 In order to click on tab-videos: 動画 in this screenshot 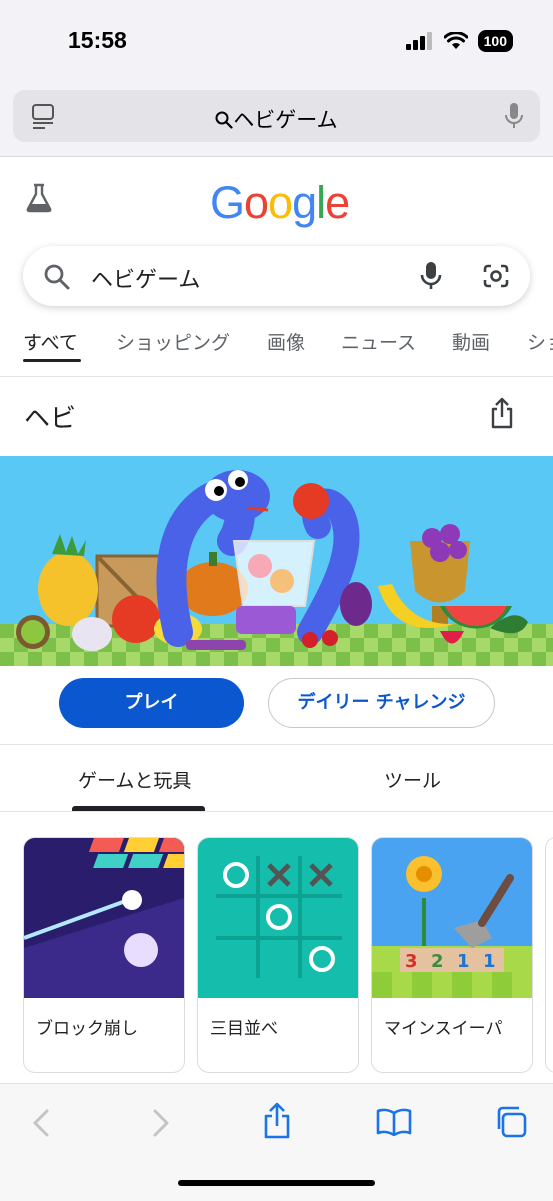, I will do `click(471, 341)`.